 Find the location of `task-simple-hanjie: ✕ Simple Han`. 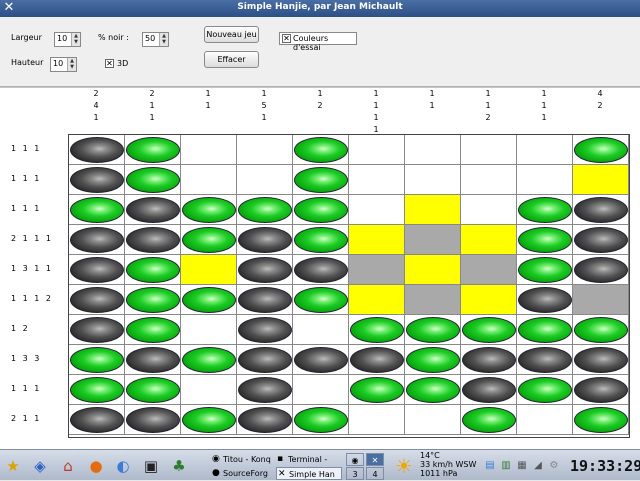

task-simple-hanjie: ✕ Simple Han is located at coordinates (309, 473).